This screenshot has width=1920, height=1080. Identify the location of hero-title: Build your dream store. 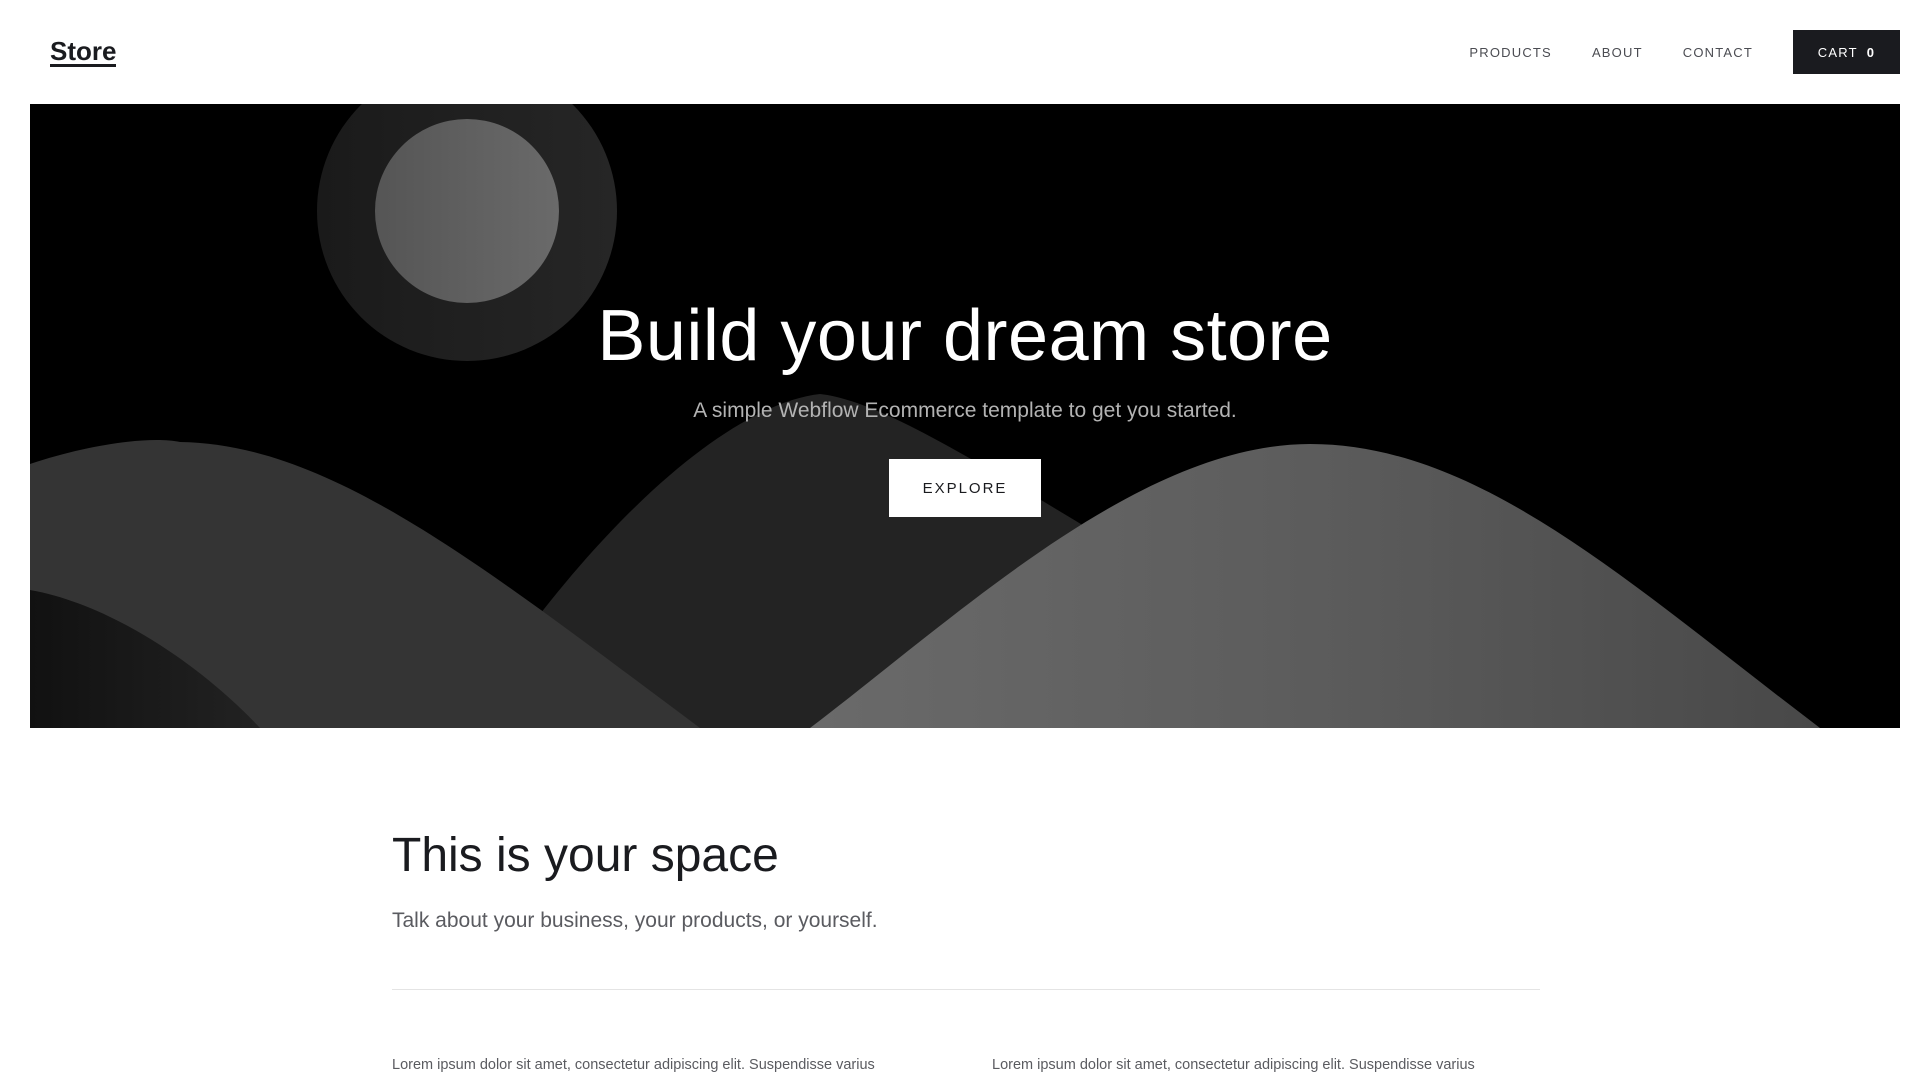
(965, 336).